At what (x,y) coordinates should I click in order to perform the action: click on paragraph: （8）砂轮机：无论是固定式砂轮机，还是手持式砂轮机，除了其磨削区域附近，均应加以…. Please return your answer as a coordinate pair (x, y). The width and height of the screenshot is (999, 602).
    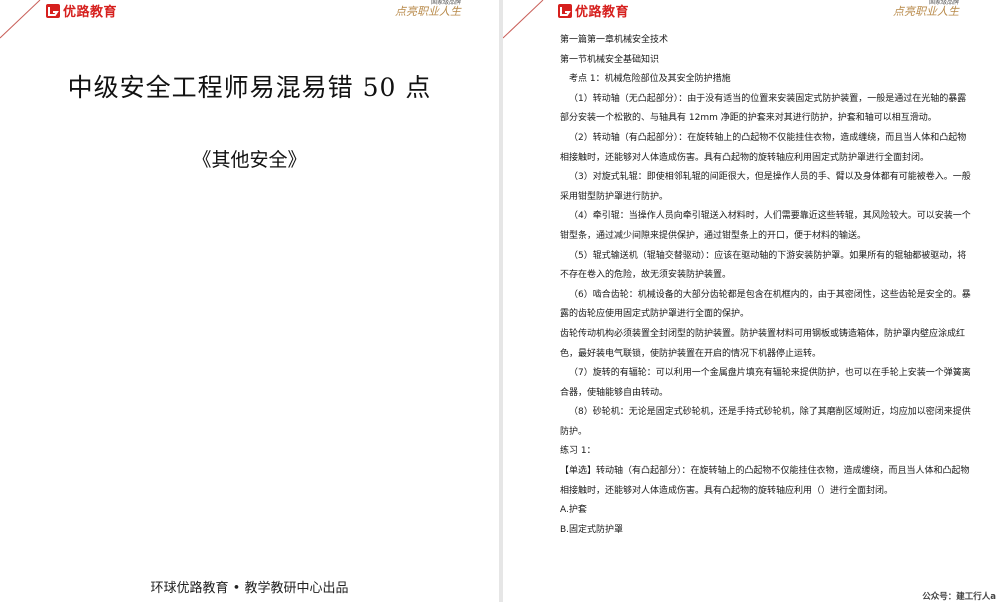
    Looking at the image, I should click on (765, 422).